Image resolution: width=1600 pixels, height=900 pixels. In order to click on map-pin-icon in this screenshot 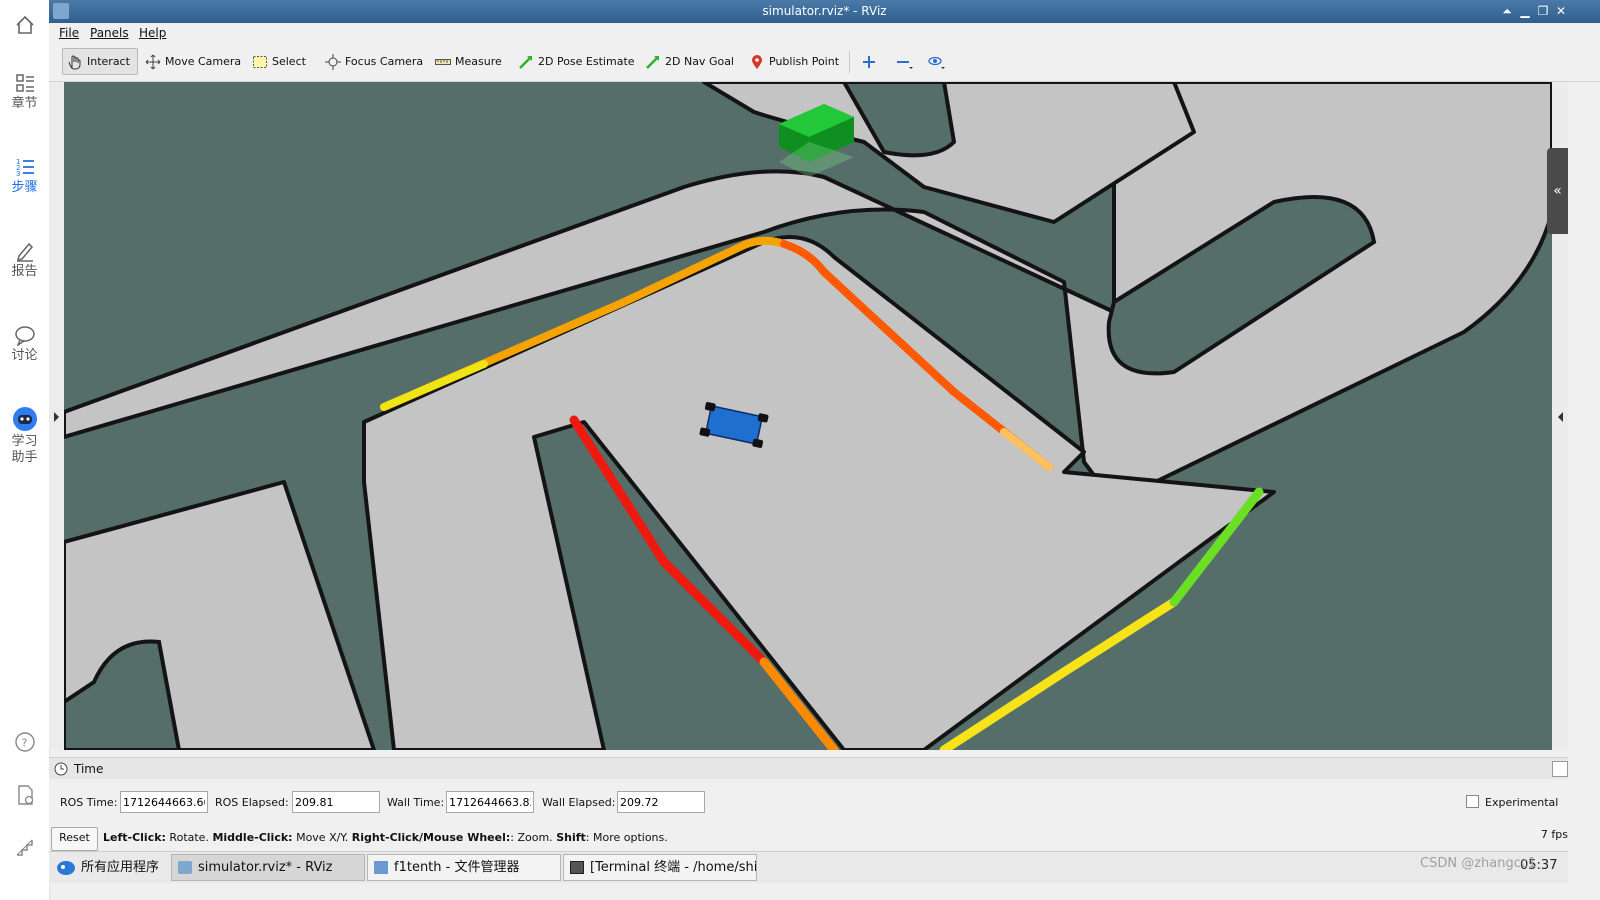, I will do `click(757, 61)`.